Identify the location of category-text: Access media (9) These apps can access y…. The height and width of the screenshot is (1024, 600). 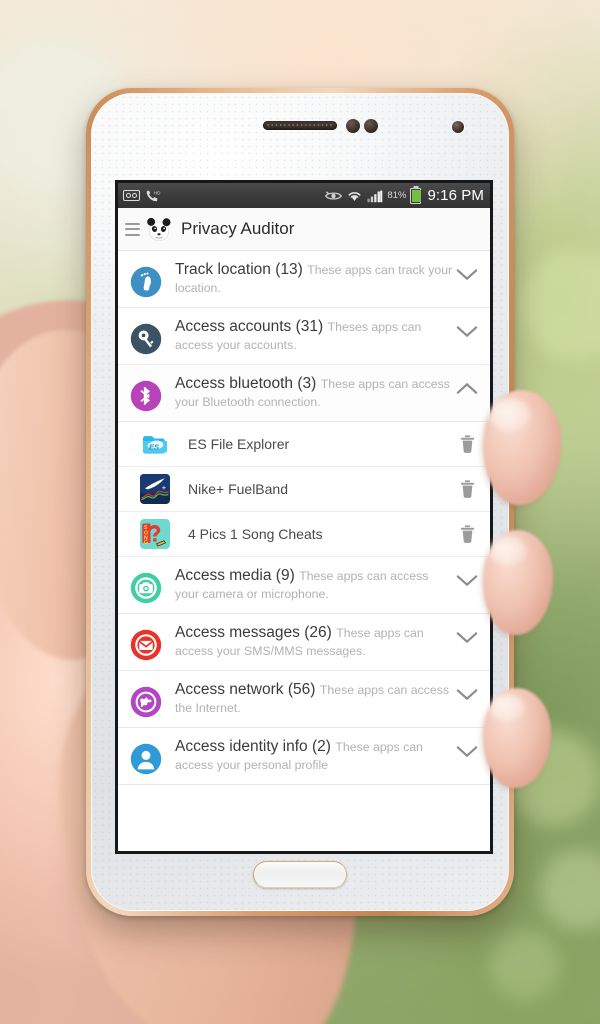
(314, 584).